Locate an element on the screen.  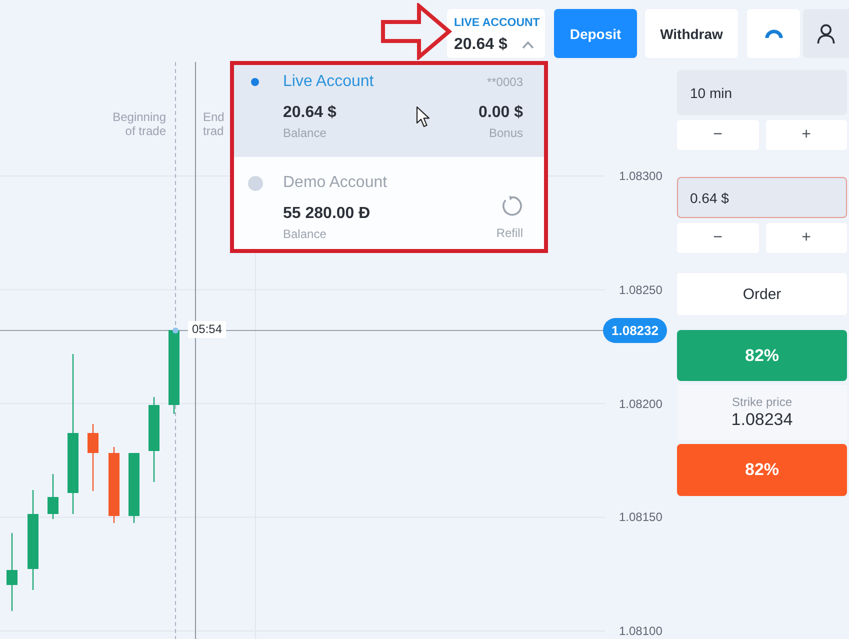
account-name: Live Account is located at coordinates (328, 82).